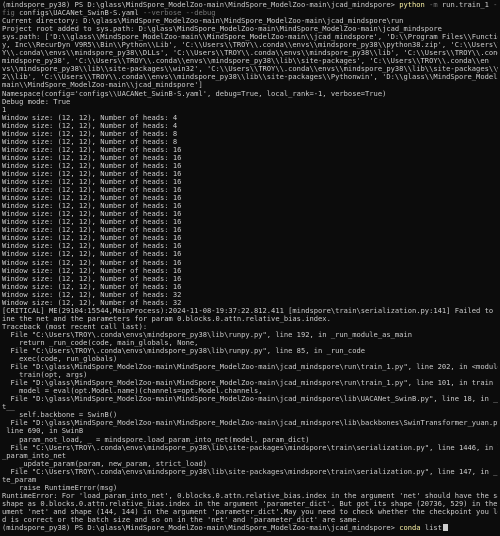 The image size is (500, 536). What do you see at coordinates (8, 13) in the screenshot?
I see `command-flag: fig` at bounding box center [8, 13].